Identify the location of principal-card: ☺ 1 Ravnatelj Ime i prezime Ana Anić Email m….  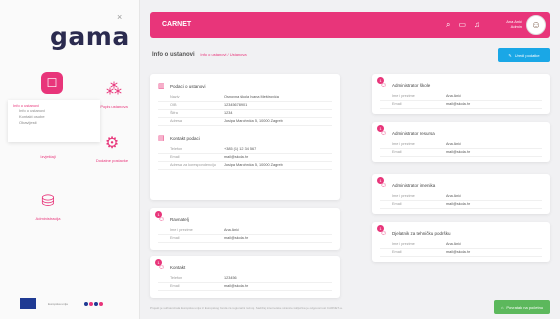
(245, 229).